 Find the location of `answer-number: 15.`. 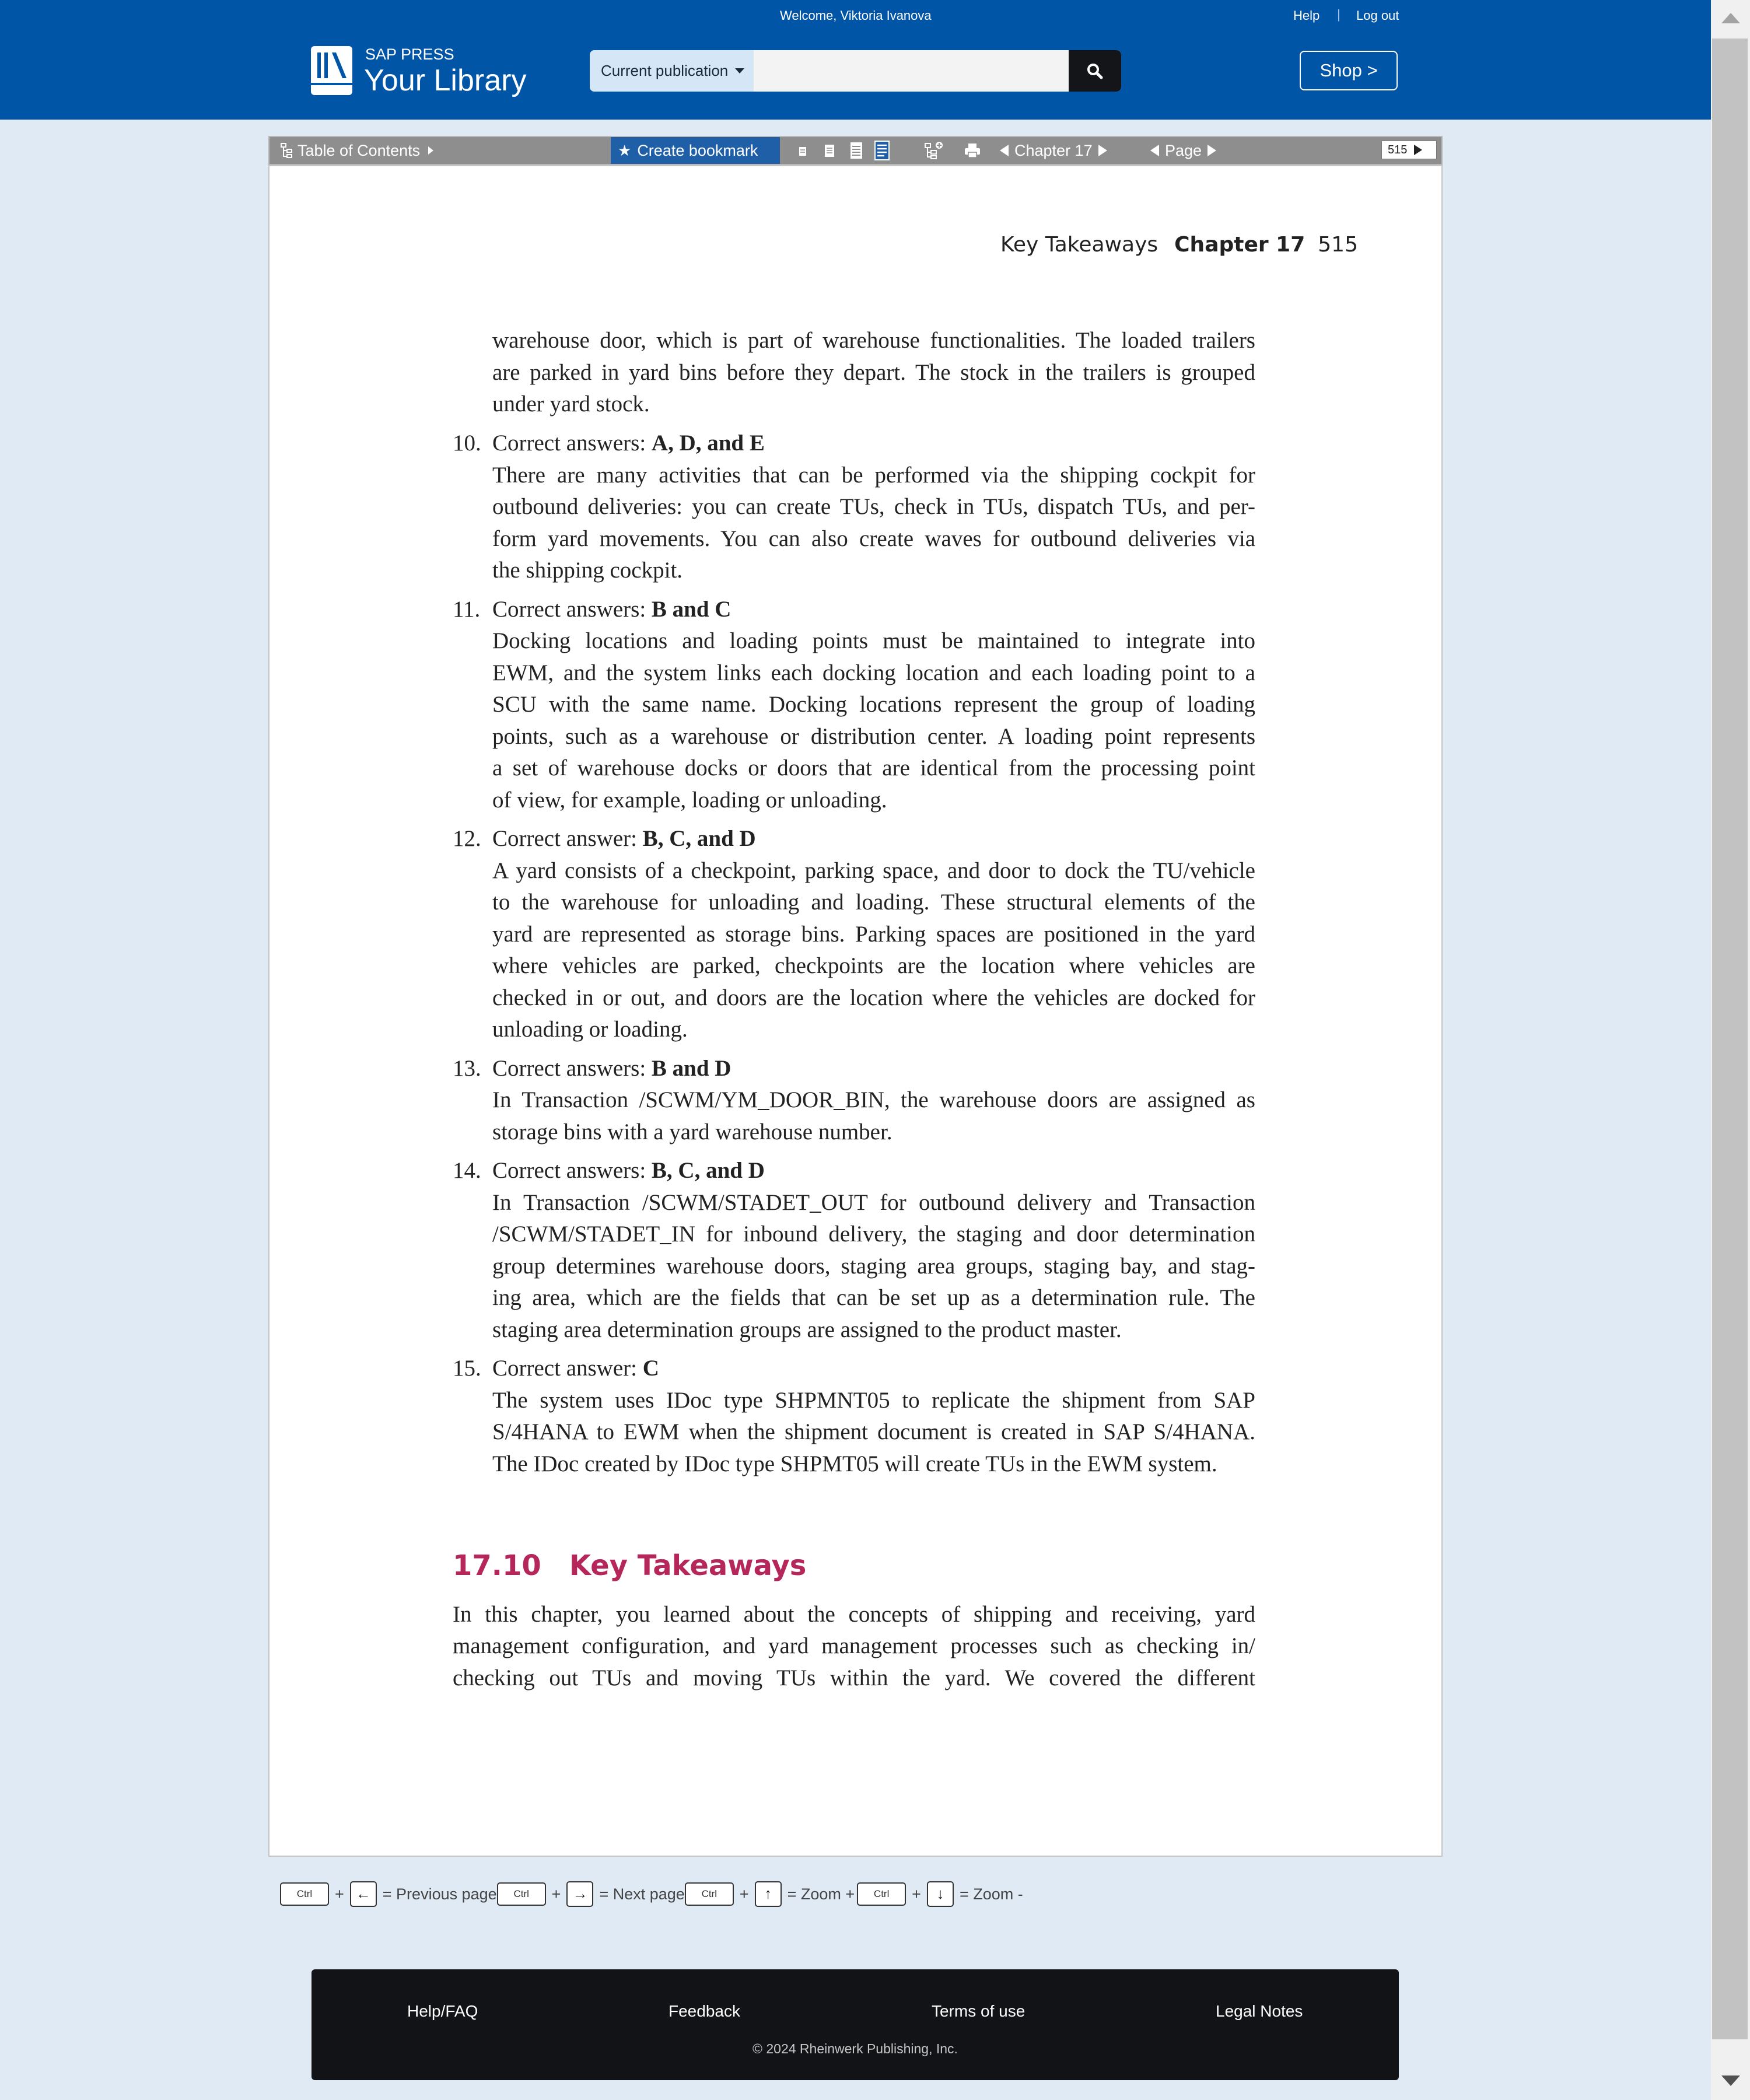

answer-number: 15. is located at coordinates (467, 1368).